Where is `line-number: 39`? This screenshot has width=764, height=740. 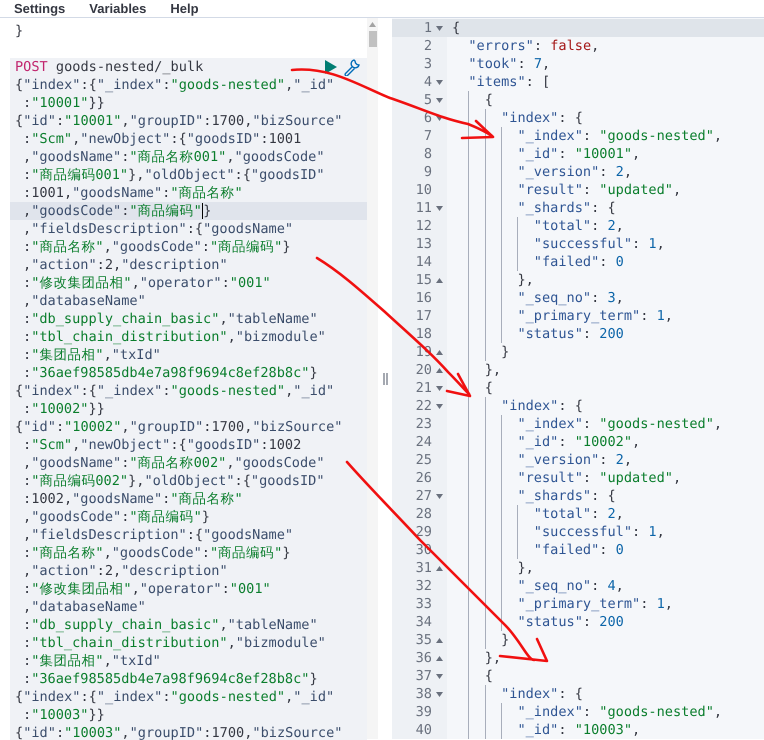
line-number: 39 is located at coordinates (424, 712).